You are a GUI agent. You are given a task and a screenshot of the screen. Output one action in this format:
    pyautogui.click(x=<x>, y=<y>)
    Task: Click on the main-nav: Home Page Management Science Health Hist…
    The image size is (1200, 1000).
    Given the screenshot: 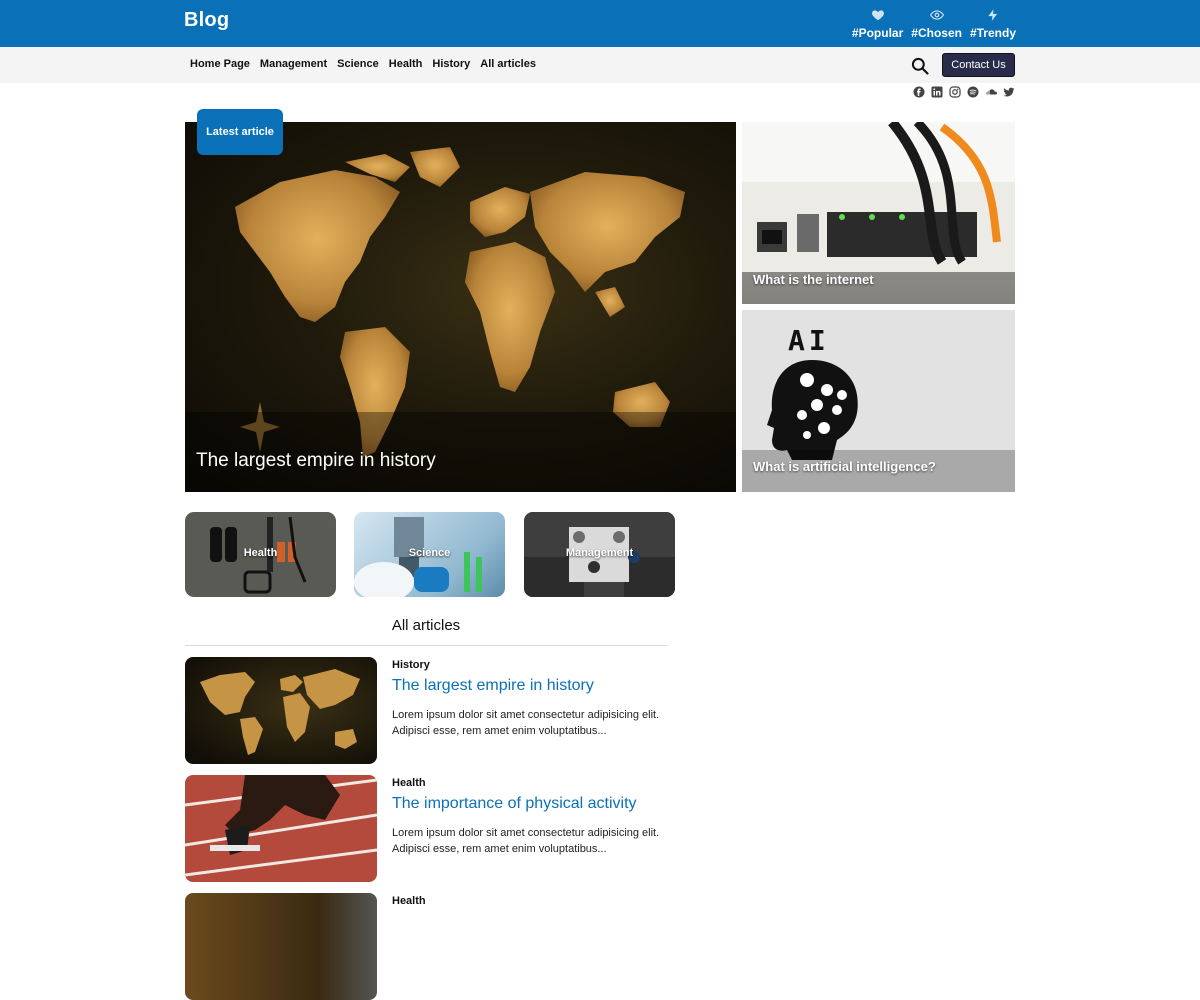 What is the action you would take?
    pyautogui.click(x=363, y=64)
    